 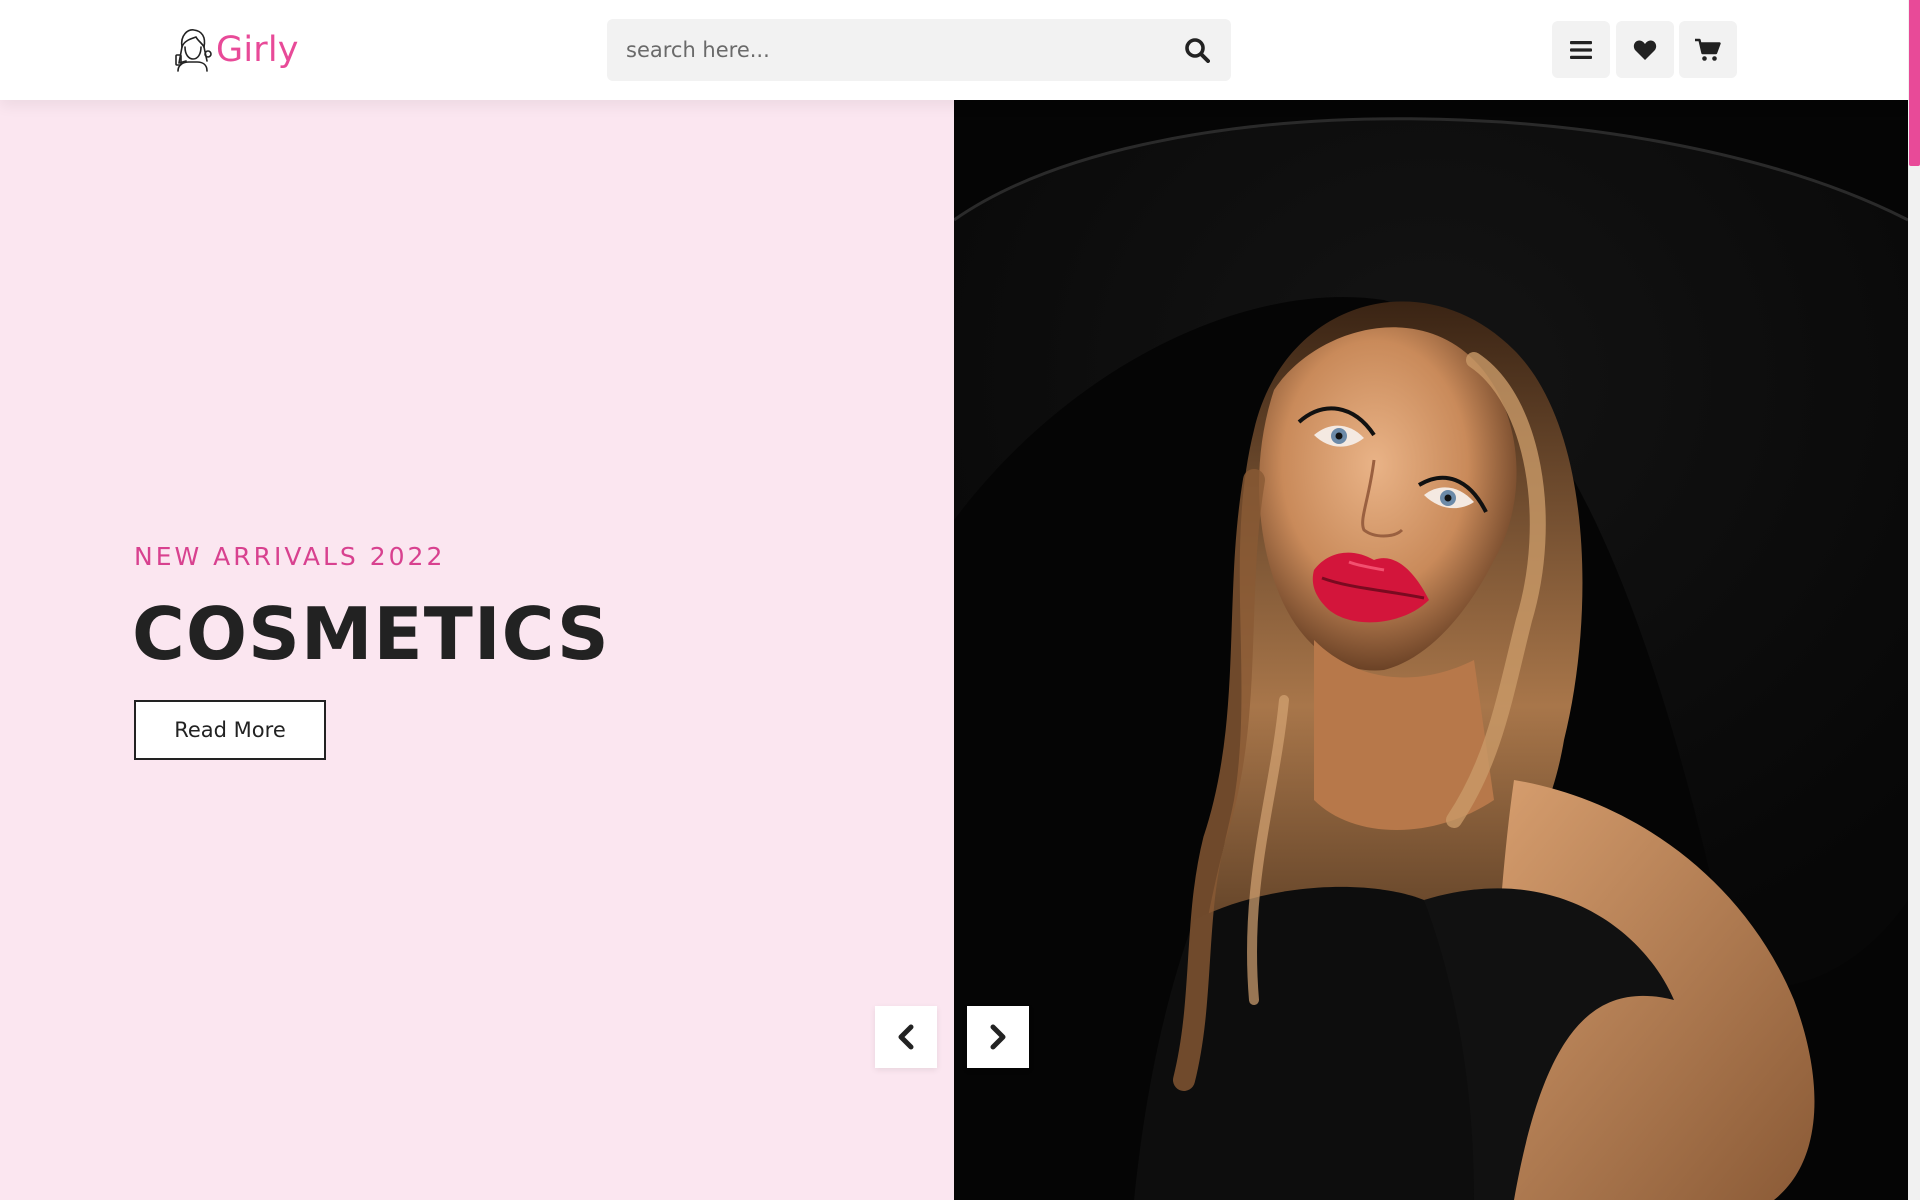 I want to click on slider-next-button, so click(x=998, y=1037).